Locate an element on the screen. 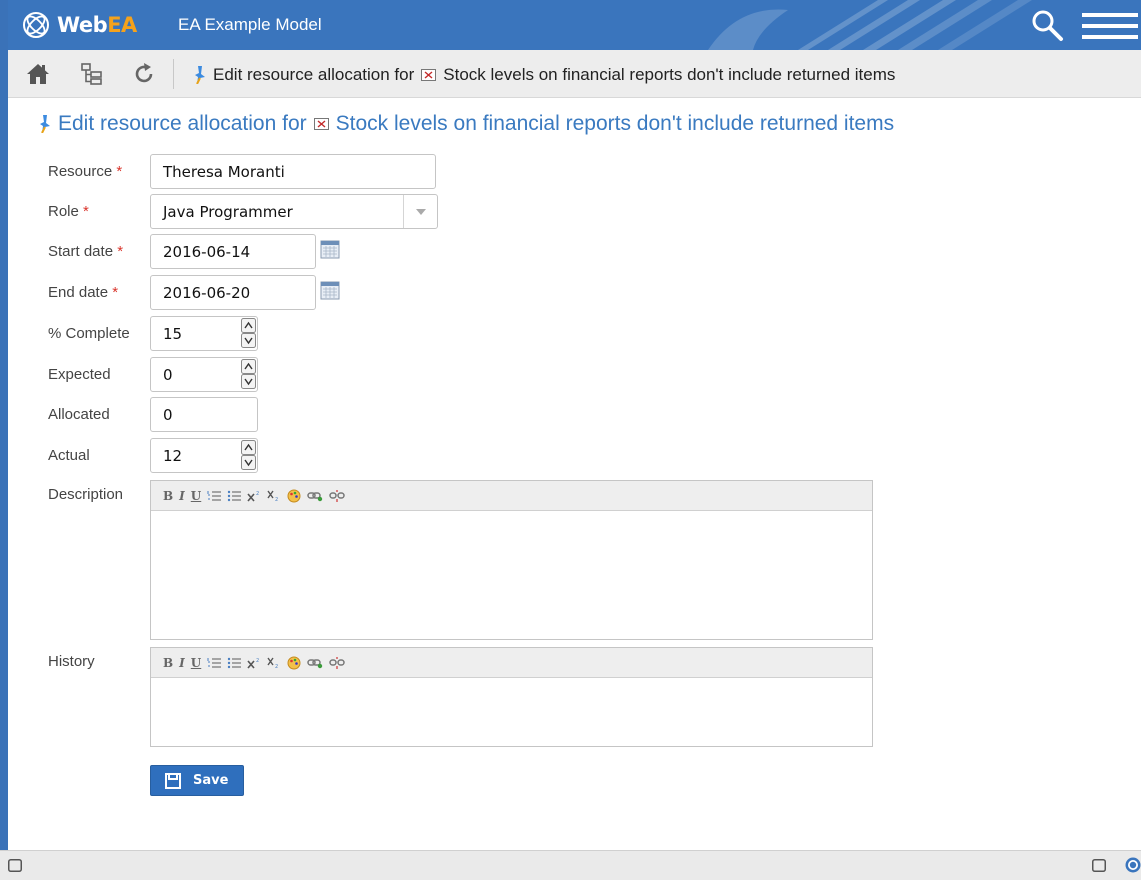 This screenshot has width=1141, height=880. start-date-value: 2016-06-14 is located at coordinates (207, 251).